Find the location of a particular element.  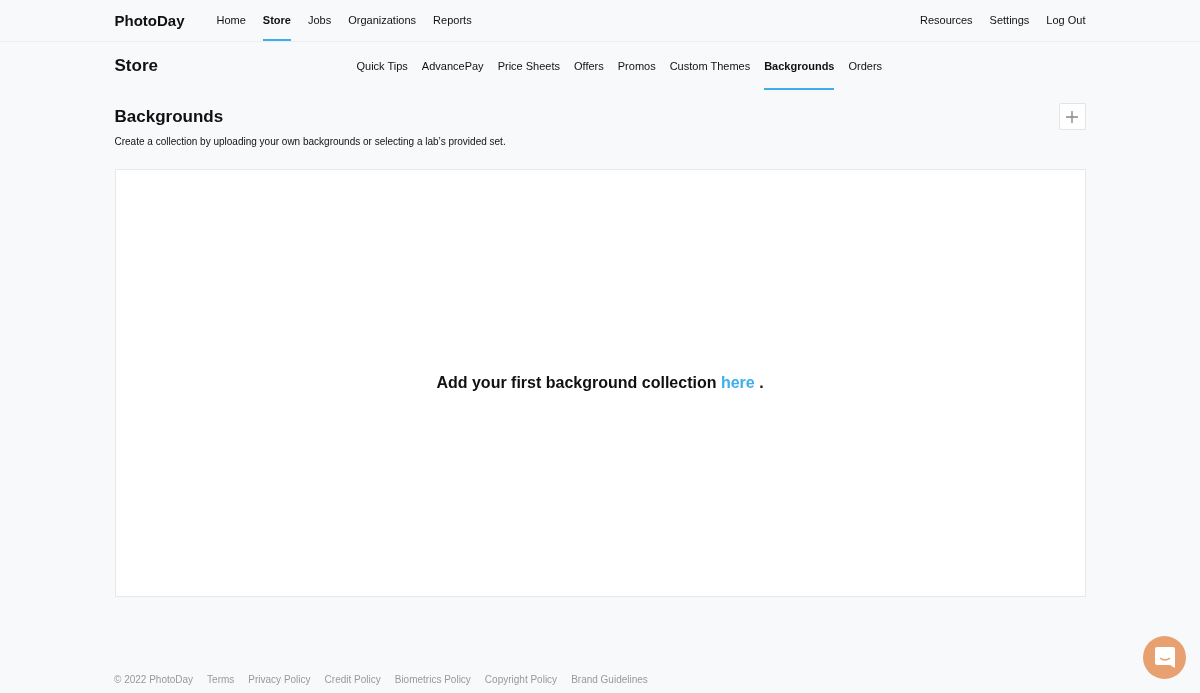

nav-link: Reports is located at coordinates (452, 20).